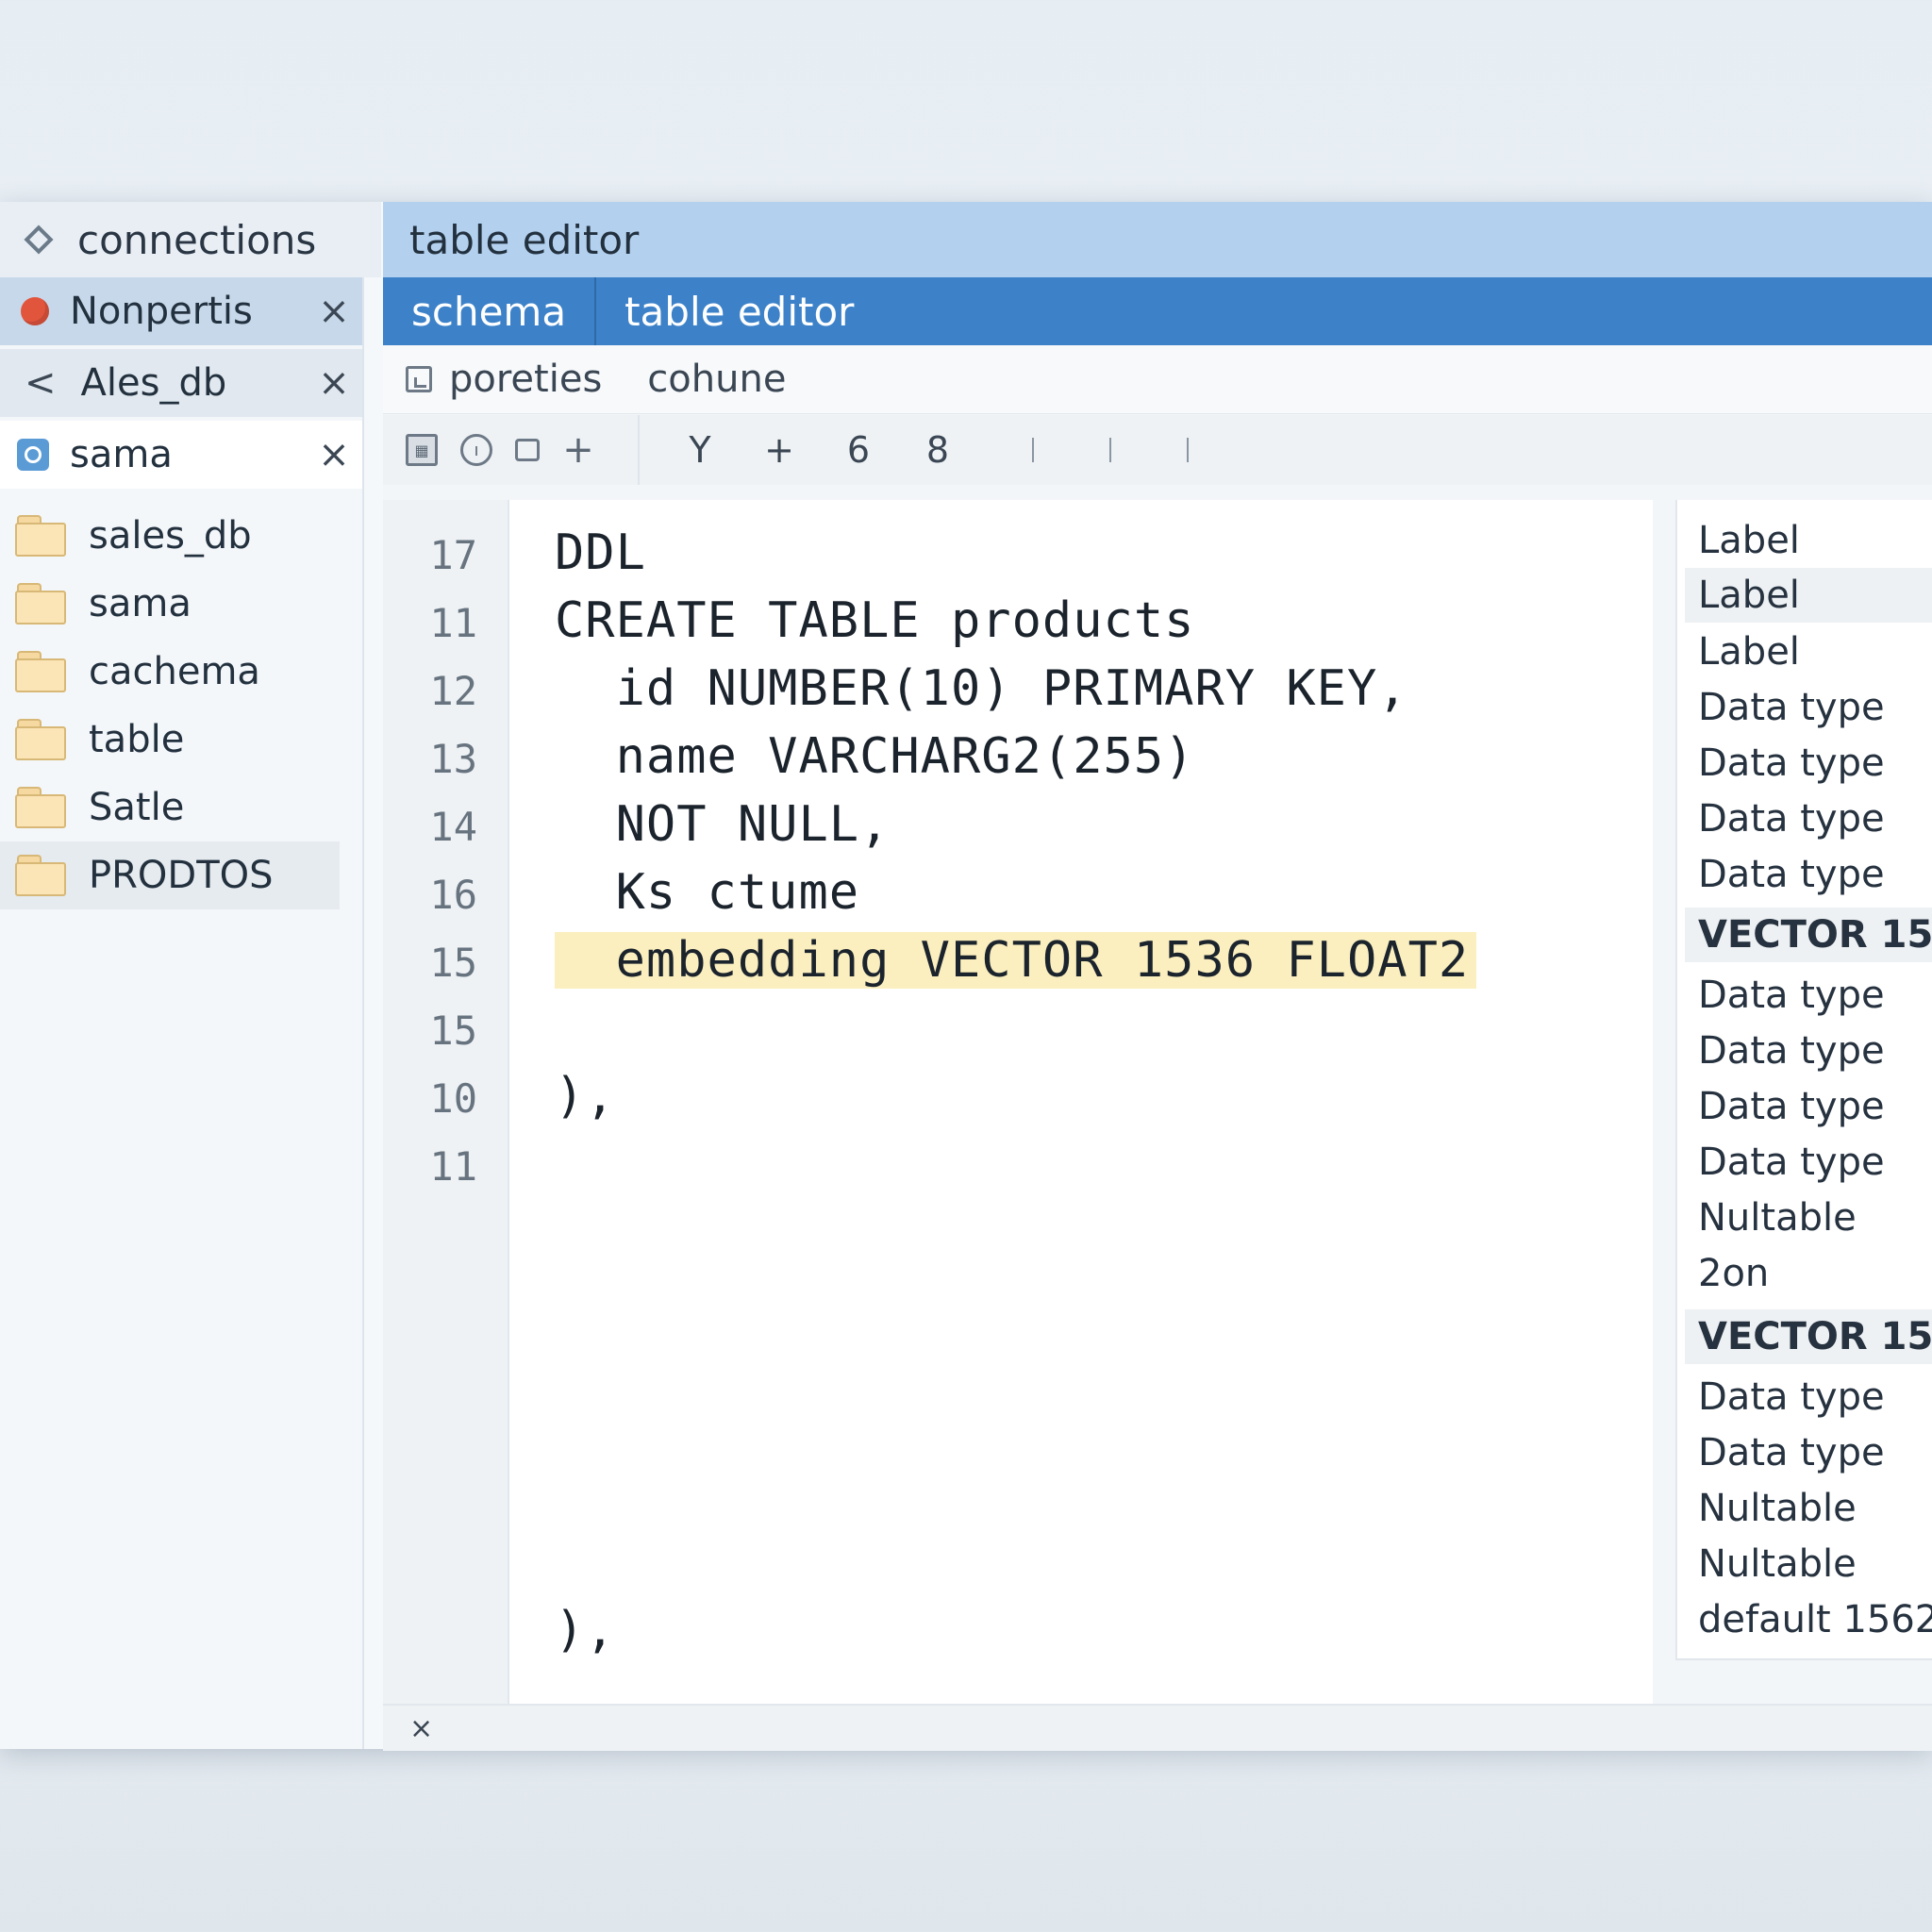  What do you see at coordinates (938, 450) in the screenshot?
I see `toolbar-item-8: 8` at bounding box center [938, 450].